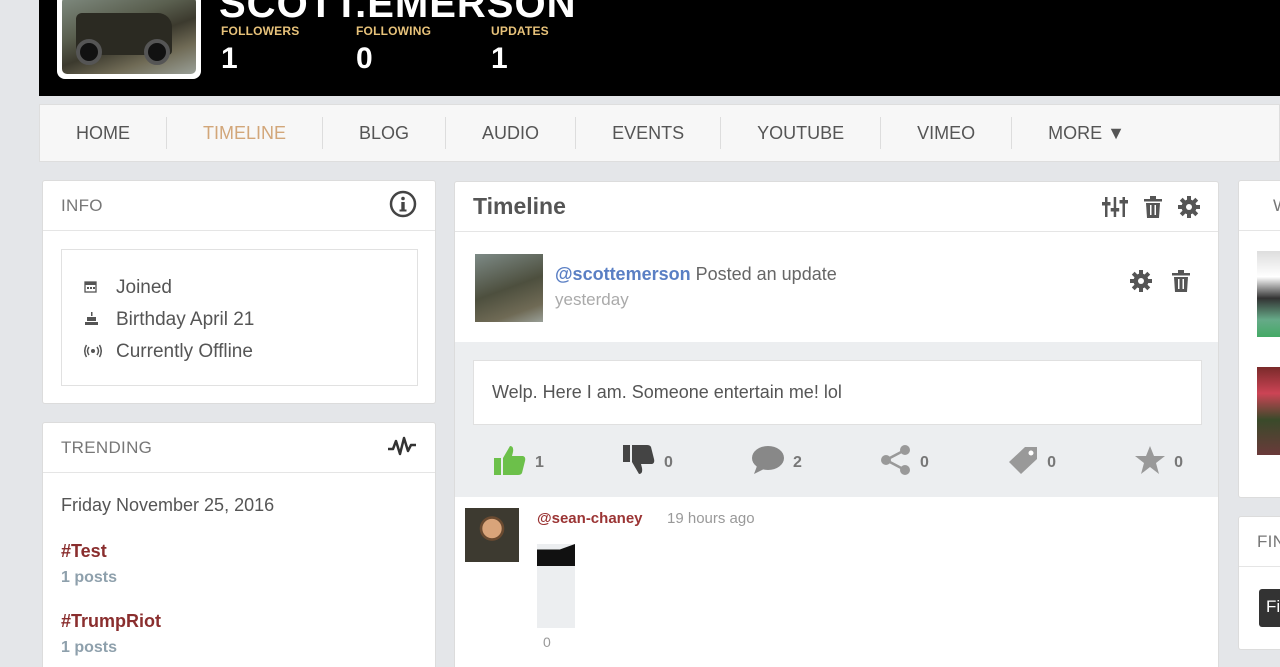 This screenshot has width=1280, height=667. I want to click on nav-vimeo: VIMEO, so click(947, 133).